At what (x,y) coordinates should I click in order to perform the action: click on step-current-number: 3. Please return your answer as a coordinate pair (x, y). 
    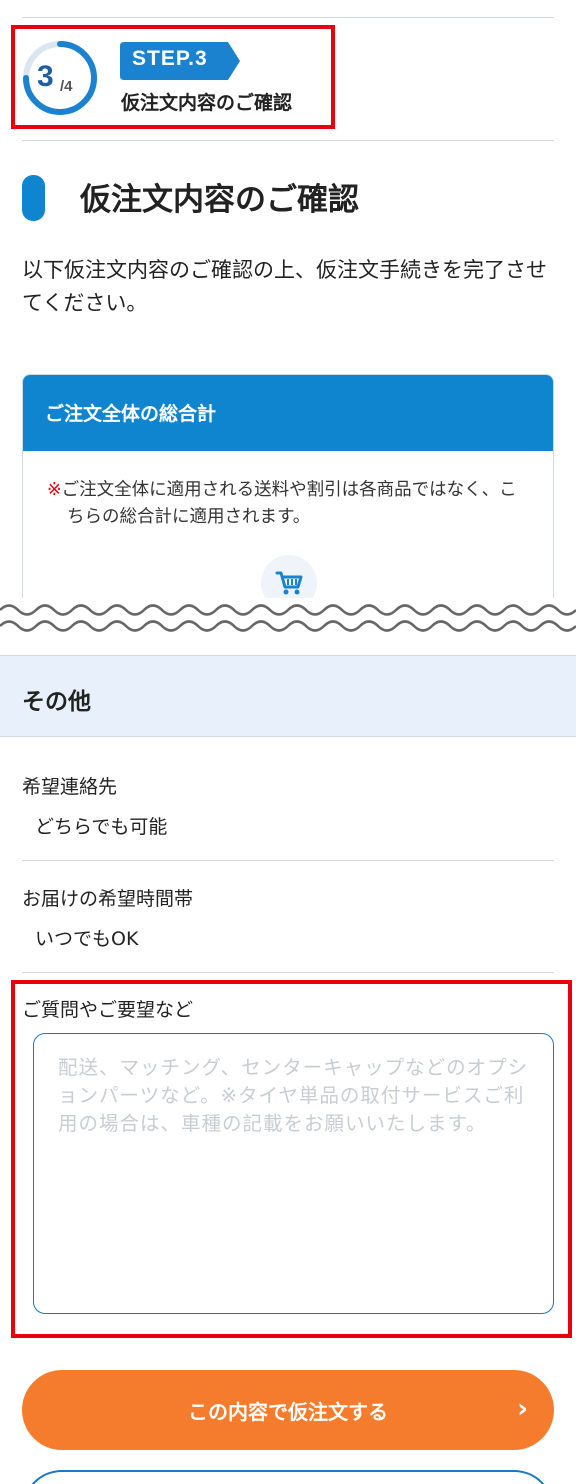
    Looking at the image, I should click on (45, 76).